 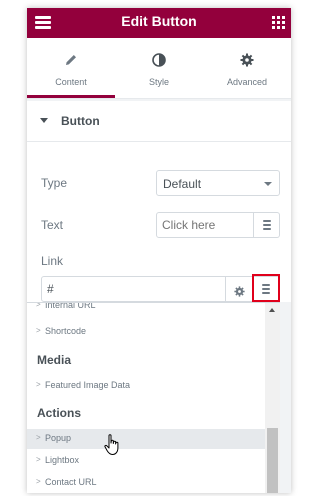 What do you see at coordinates (182, 184) in the screenshot?
I see `type-select-value: Default` at bounding box center [182, 184].